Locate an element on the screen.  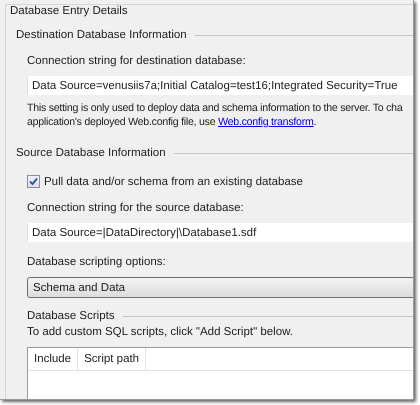
field-label: Connection string for the source database: is located at coordinates (136, 208).